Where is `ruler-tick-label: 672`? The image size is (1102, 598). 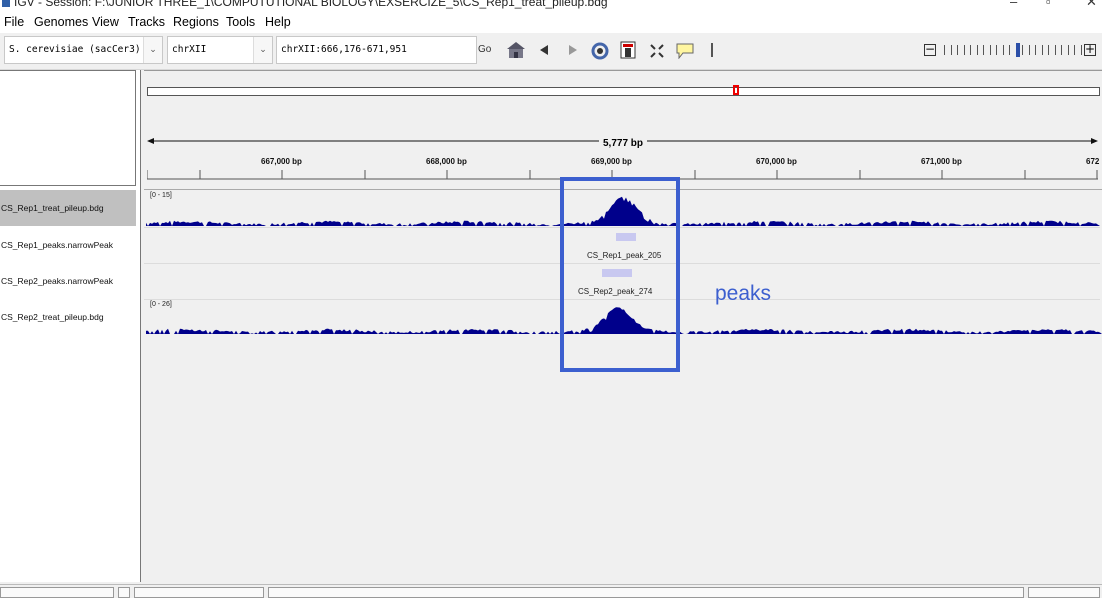 ruler-tick-label: 672 is located at coordinates (1093, 161).